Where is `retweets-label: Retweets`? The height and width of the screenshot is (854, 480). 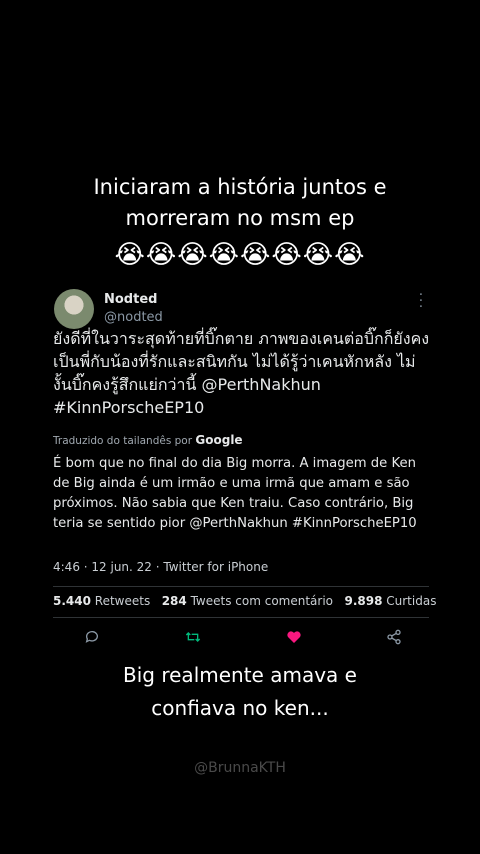
retweets-label: Retweets is located at coordinates (122, 601).